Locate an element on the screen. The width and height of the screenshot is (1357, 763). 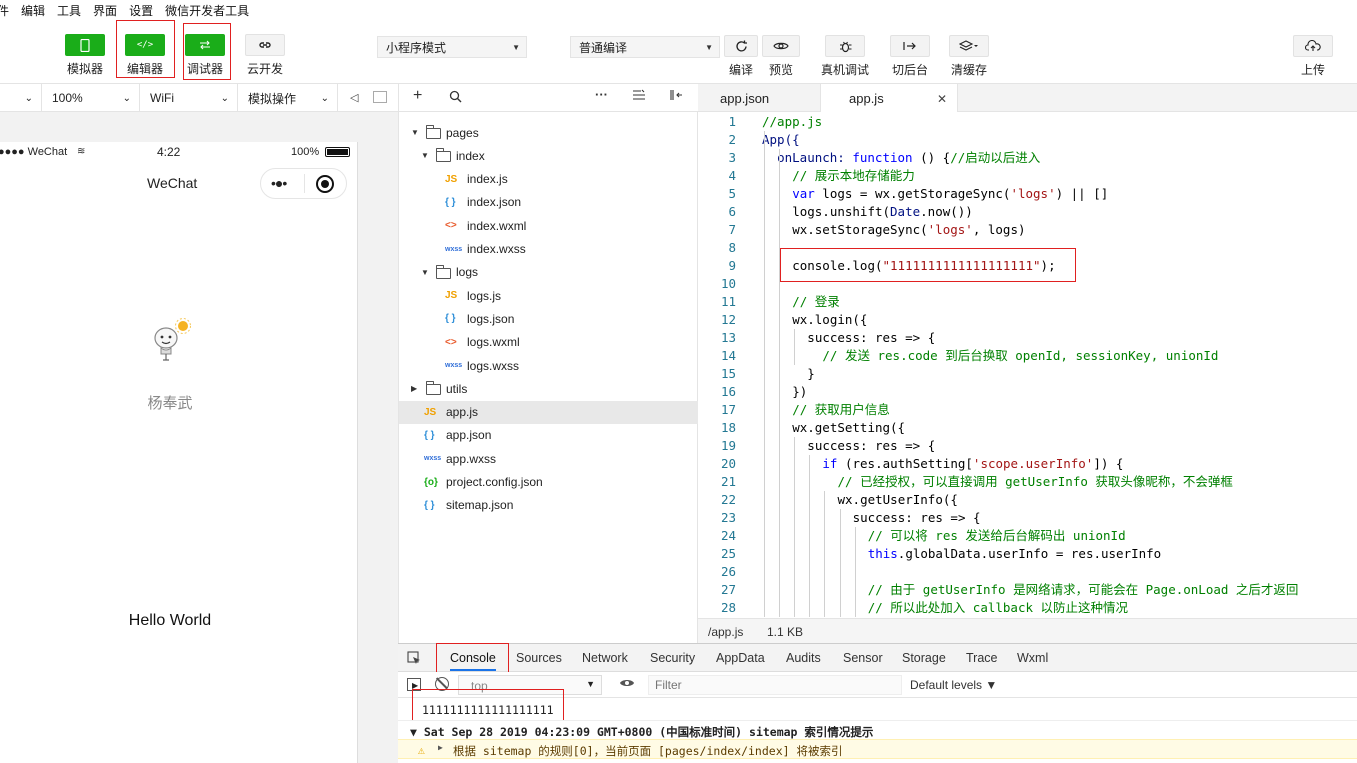
file-tree-item: ▶ utils is located at coordinates (548, 388).